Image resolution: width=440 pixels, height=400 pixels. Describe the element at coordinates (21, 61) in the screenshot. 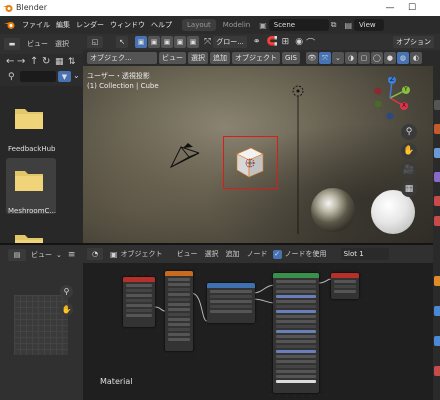

I see `forward-arrow-icon: →` at that location.